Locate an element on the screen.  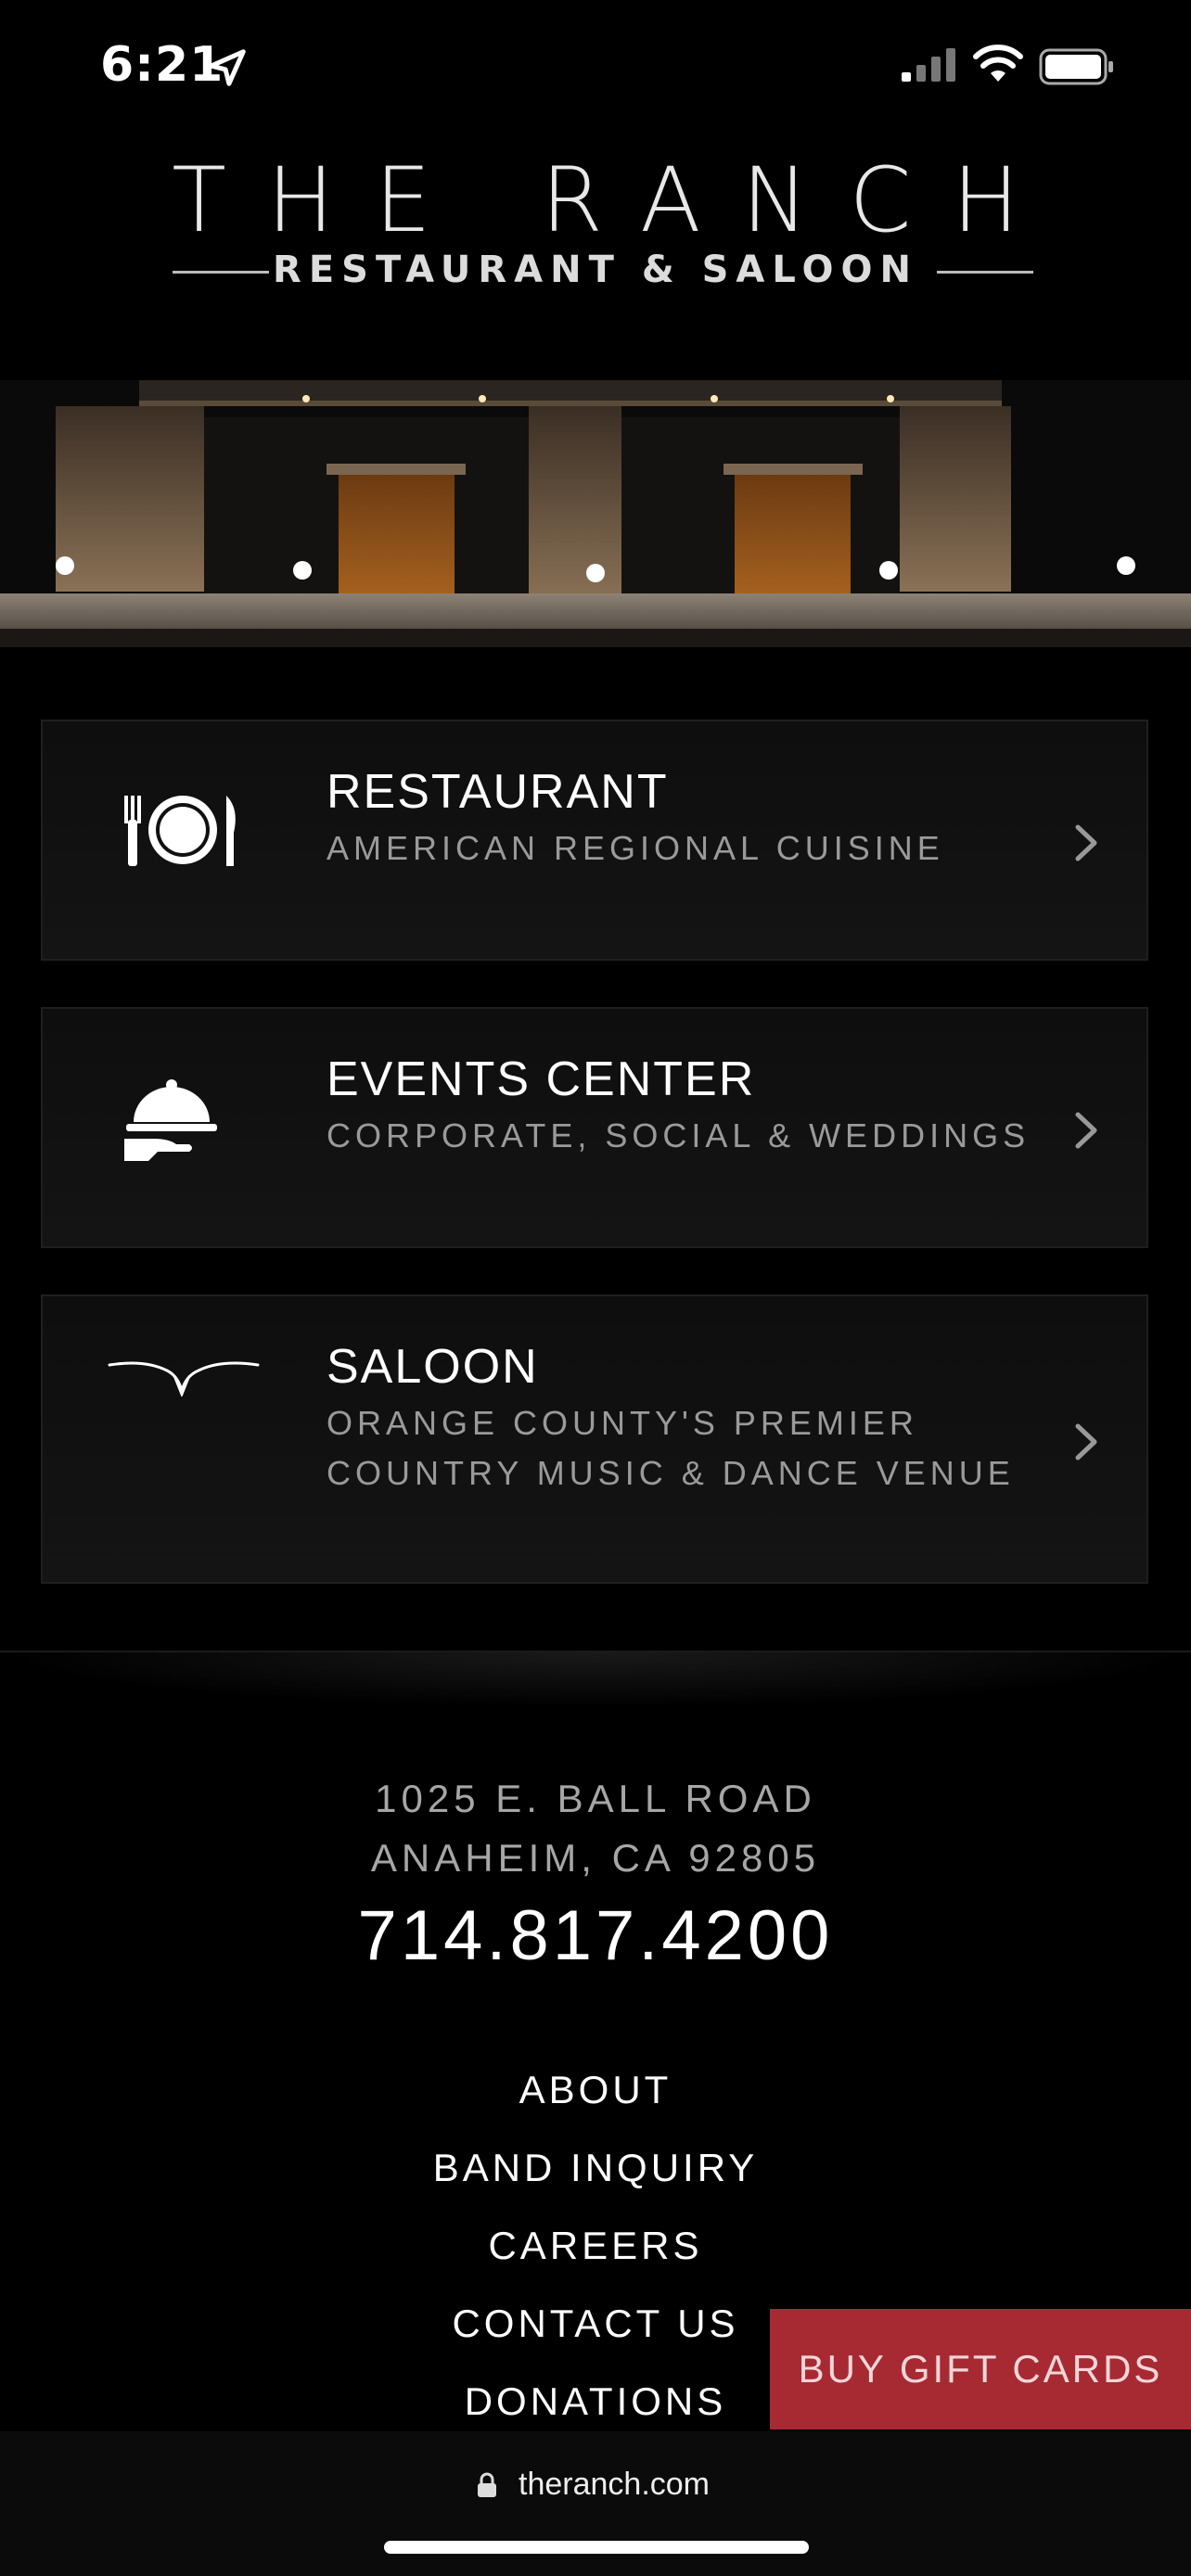
url-text: theranch.com is located at coordinates (595, 2485).